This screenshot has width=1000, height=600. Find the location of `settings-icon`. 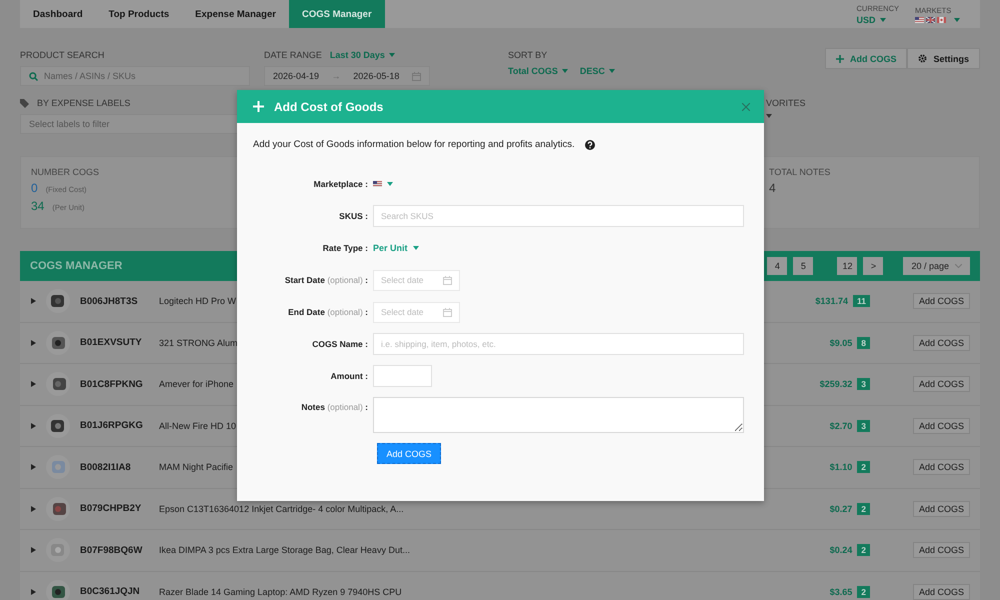

settings-icon is located at coordinates (923, 58).